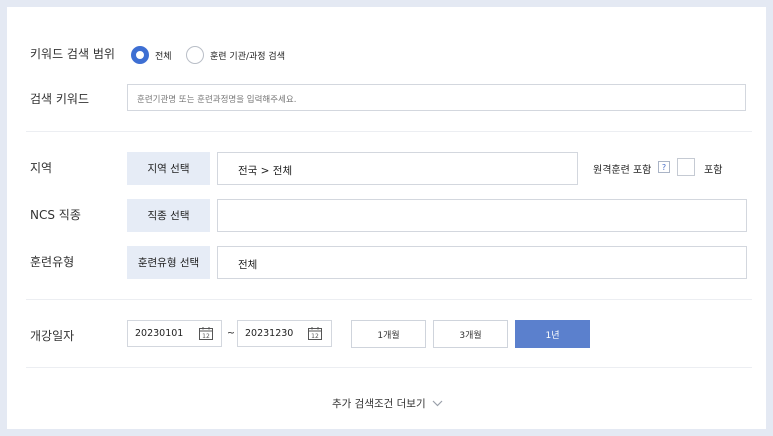 Image resolution: width=773 pixels, height=436 pixels. I want to click on date-range-tilde: ~, so click(231, 333).